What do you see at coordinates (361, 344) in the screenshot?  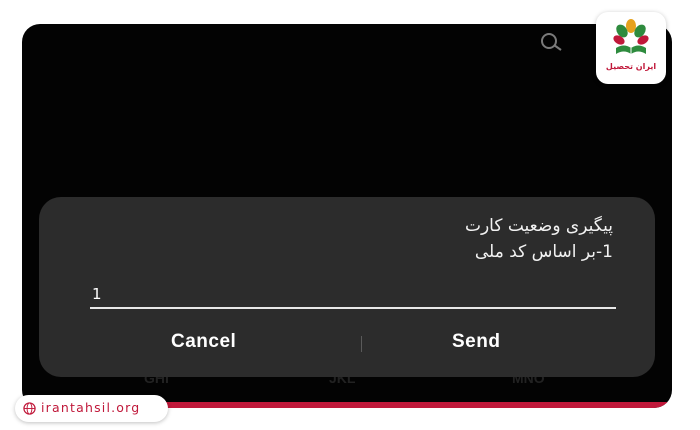 I see `button-divider` at bounding box center [361, 344].